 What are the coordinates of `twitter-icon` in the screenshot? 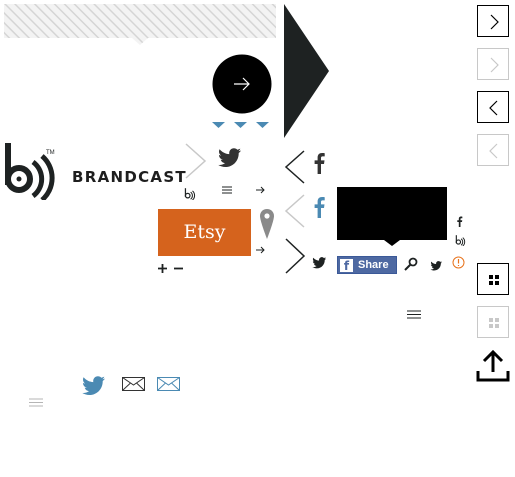 It's located at (230, 158).